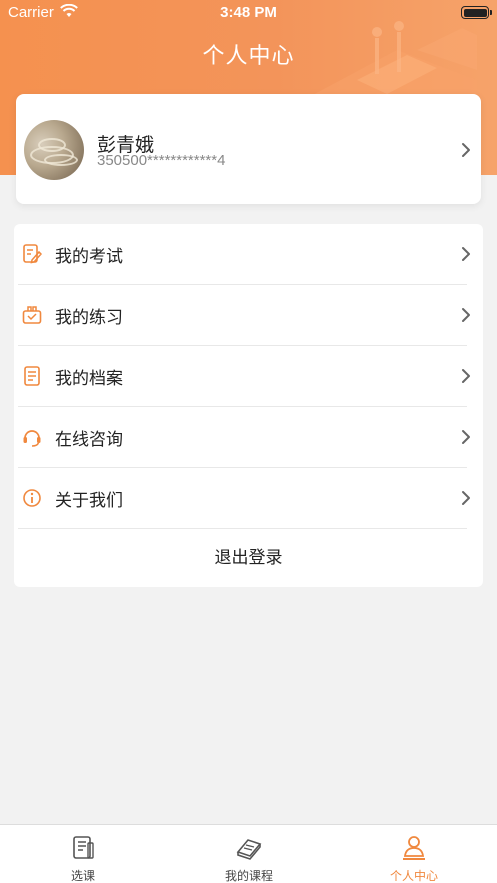  I want to click on avatar, so click(54, 150).